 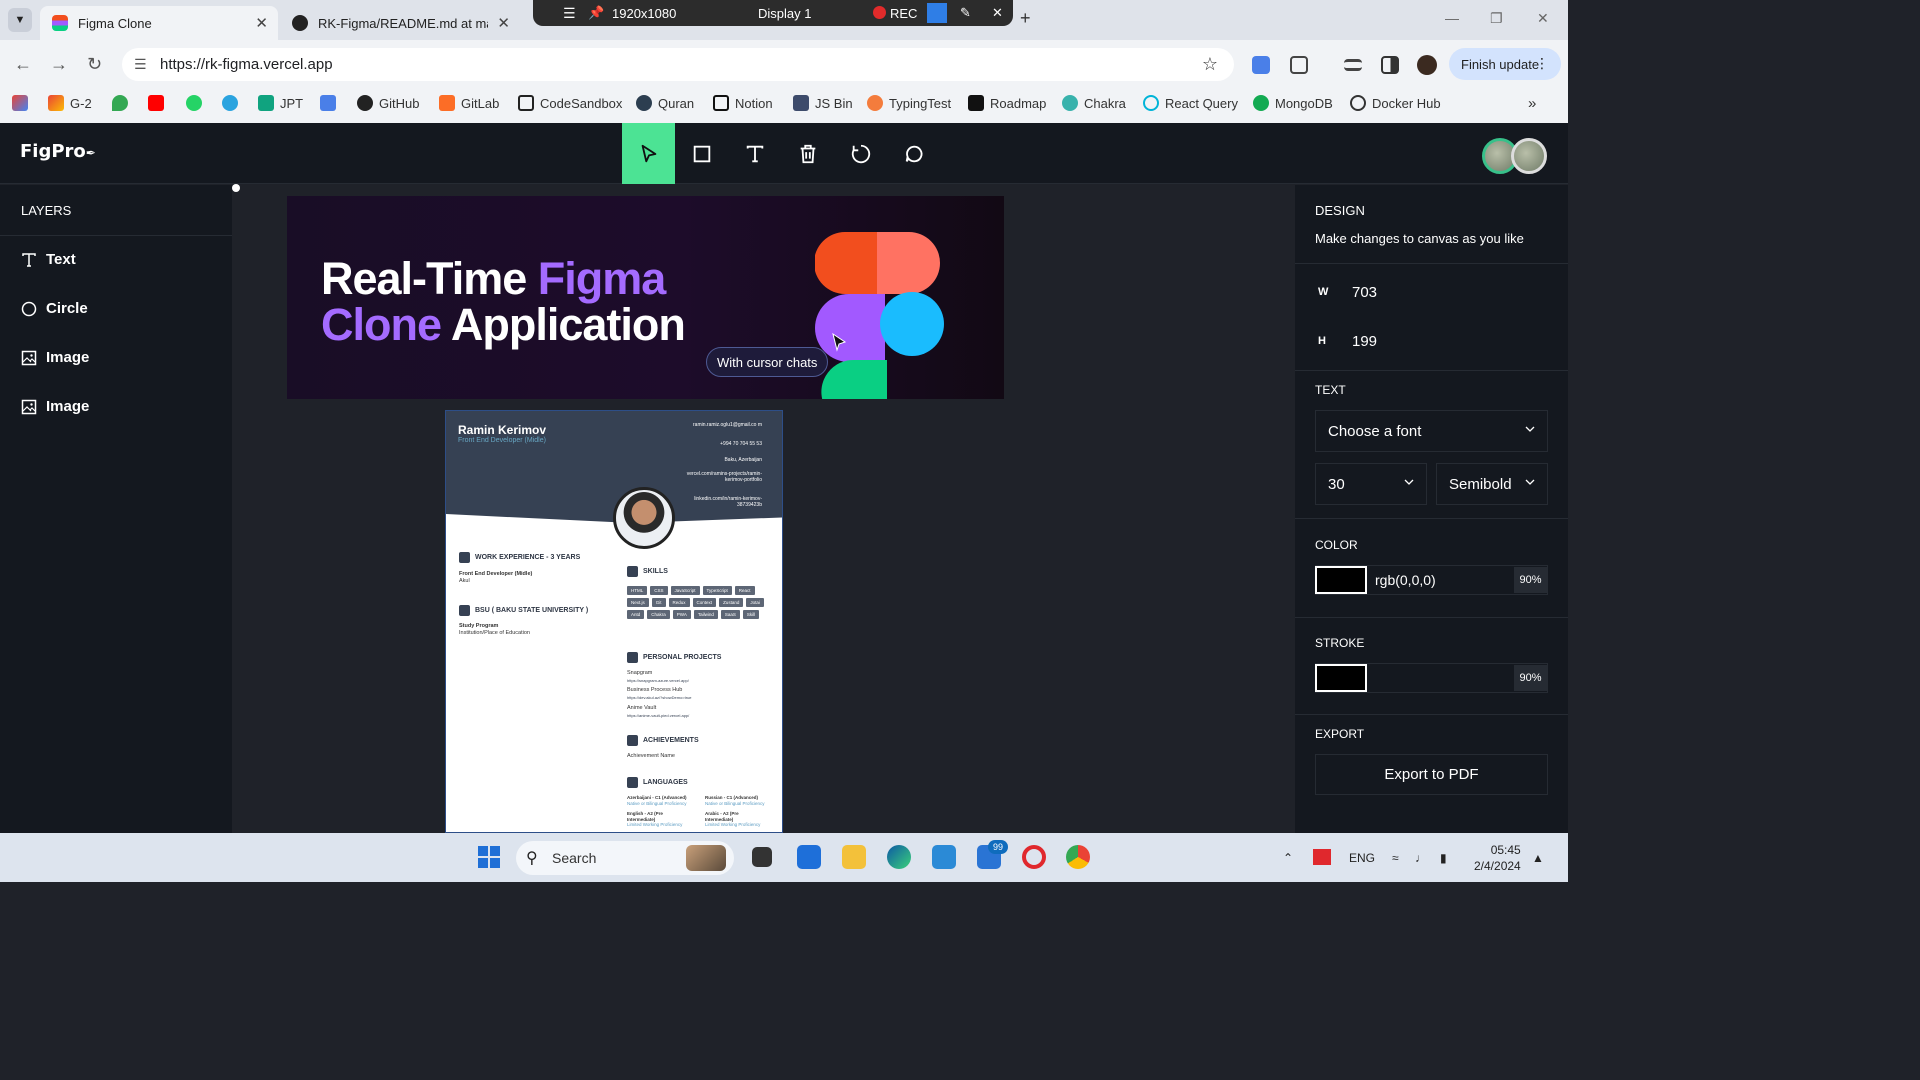 I want to click on forward-icon: →, so click(x=59, y=64).